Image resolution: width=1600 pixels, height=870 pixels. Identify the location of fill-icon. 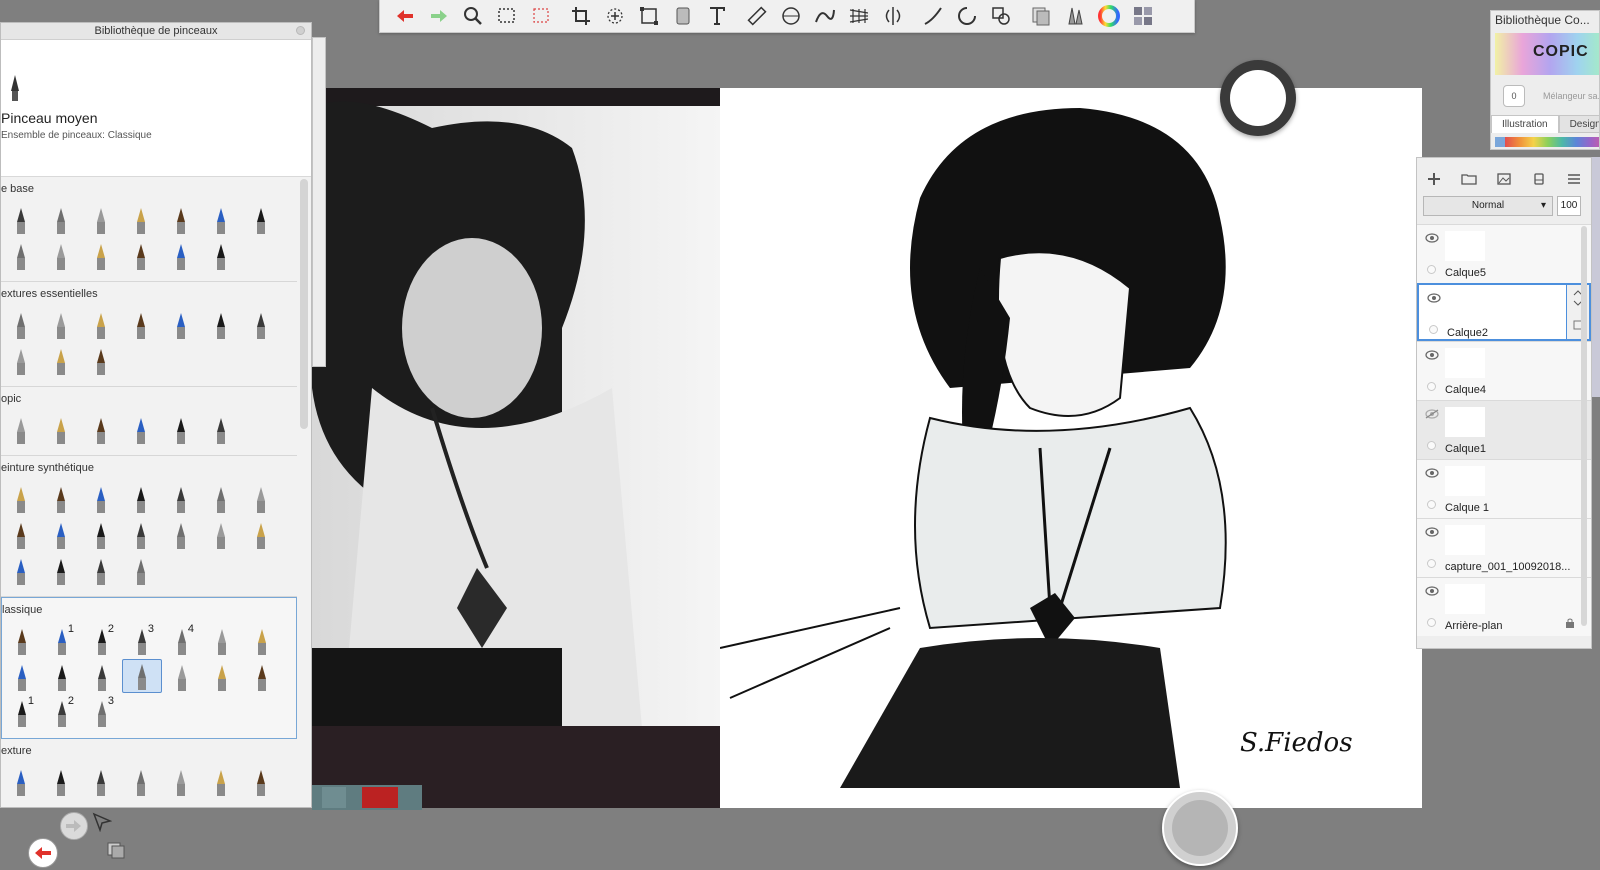
(683, 16).